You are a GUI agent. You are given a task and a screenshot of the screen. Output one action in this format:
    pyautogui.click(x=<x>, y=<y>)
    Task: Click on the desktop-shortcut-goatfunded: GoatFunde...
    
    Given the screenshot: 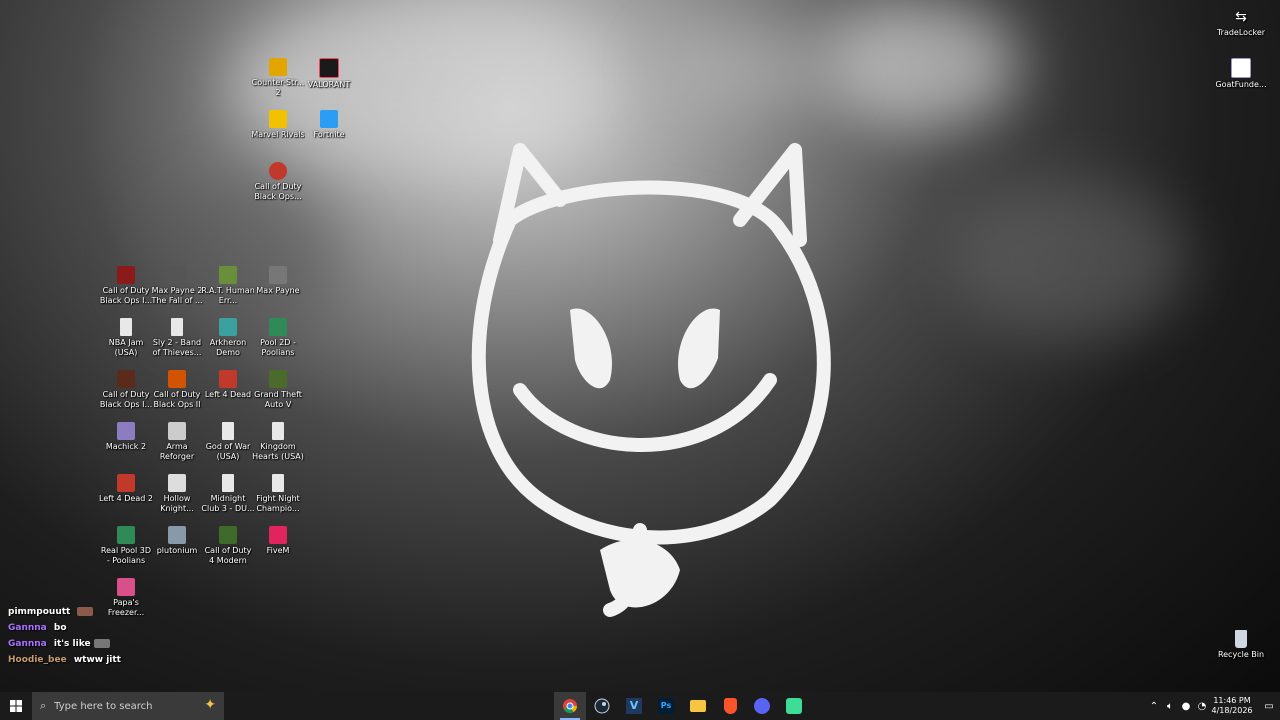 What is the action you would take?
    pyautogui.click(x=1241, y=74)
    